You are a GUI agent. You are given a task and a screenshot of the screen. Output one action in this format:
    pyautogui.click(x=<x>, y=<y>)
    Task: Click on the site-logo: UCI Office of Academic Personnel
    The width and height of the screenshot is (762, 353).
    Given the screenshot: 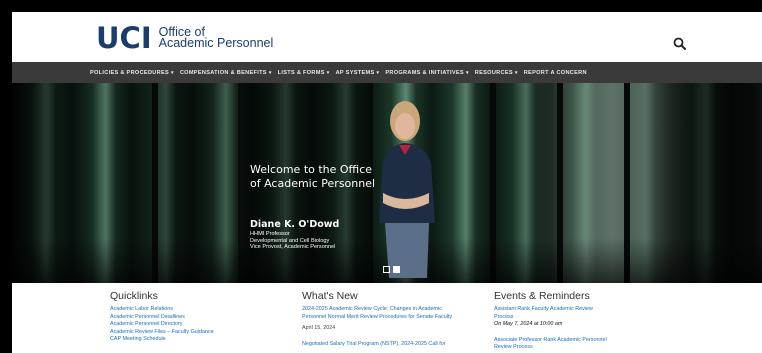 What is the action you would take?
    pyautogui.click(x=185, y=38)
    